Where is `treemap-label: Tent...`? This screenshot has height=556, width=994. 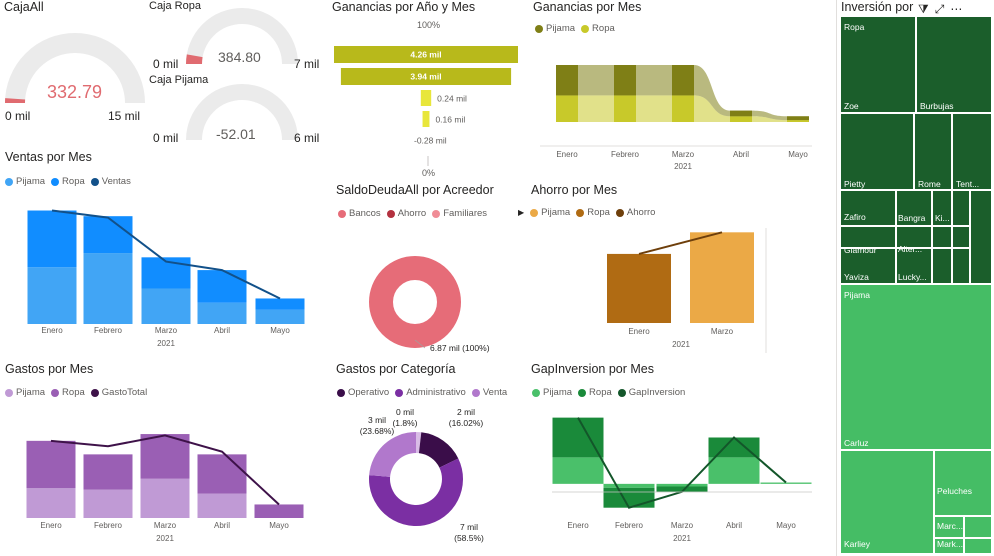
treemap-label: Tent... is located at coordinates (968, 184).